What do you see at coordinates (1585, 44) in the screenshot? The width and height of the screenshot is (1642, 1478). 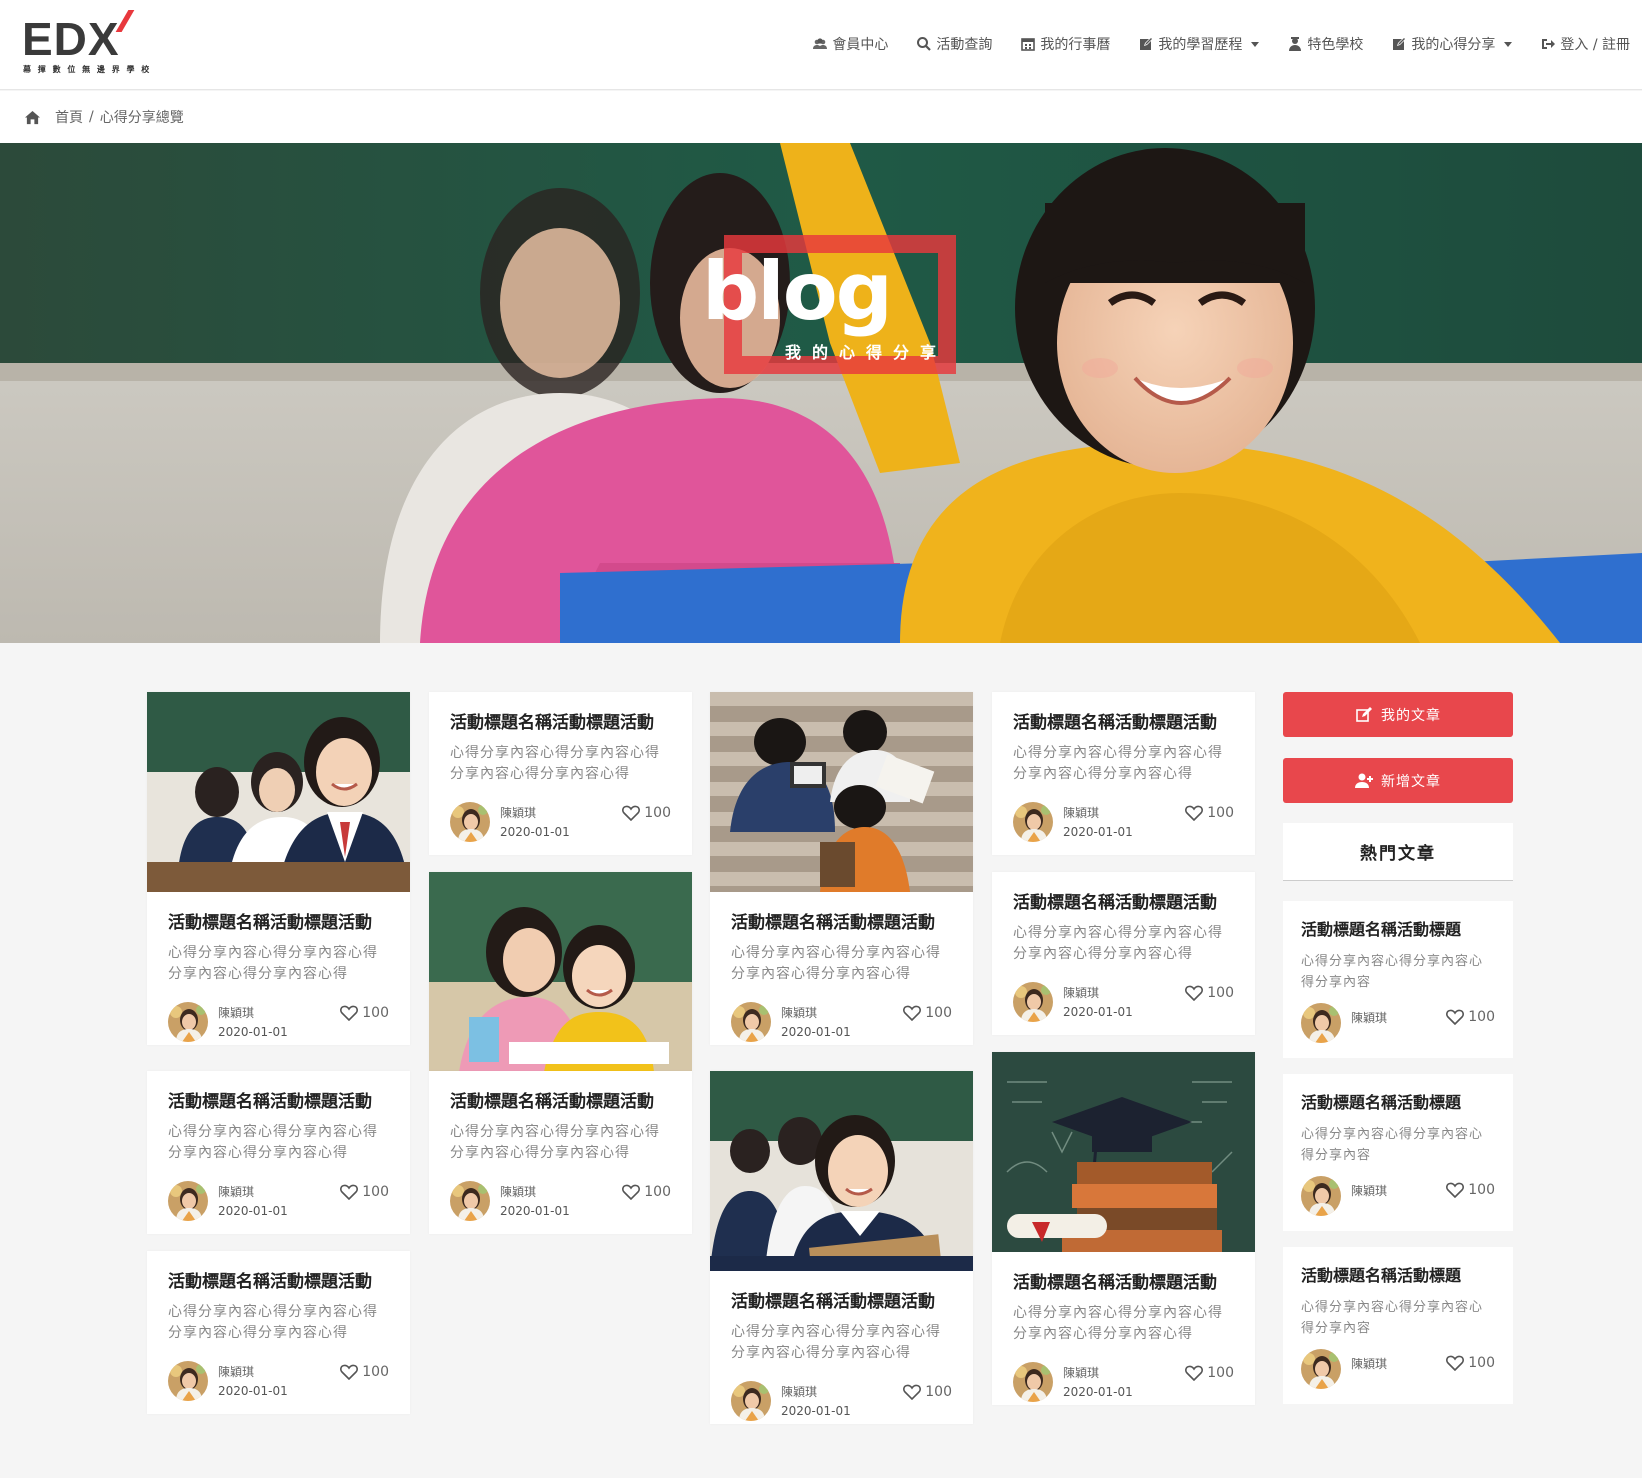 I see `nav-login-register: 登入 / 註冊` at bounding box center [1585, 44].